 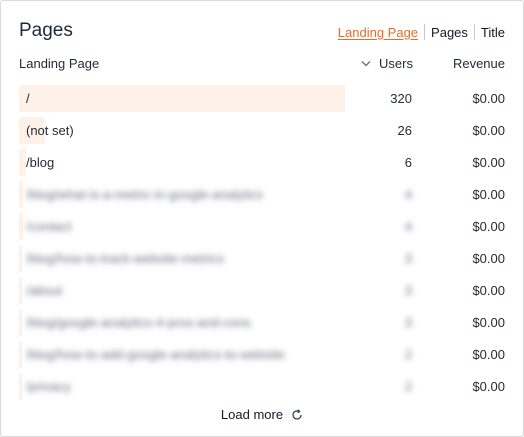 I want to click on table-row: /blog/how-to-track-website-metrics 3 $0.00, so click(x=262, y=259).